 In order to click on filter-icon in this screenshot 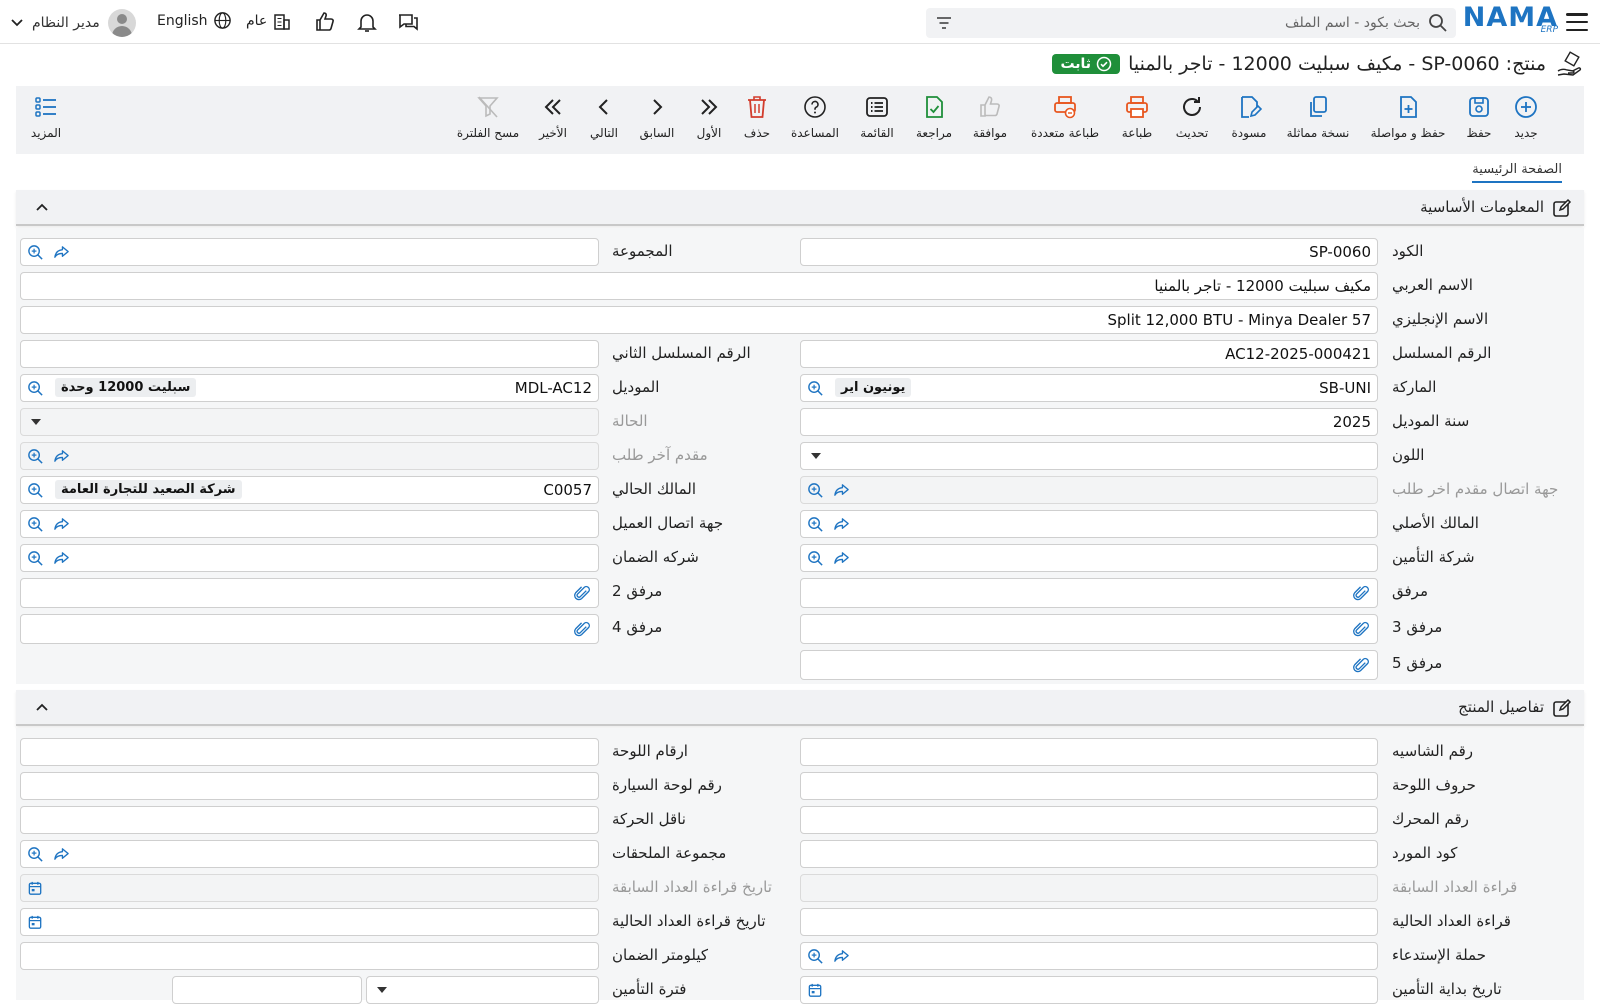, I will do `click(944, 23)`.